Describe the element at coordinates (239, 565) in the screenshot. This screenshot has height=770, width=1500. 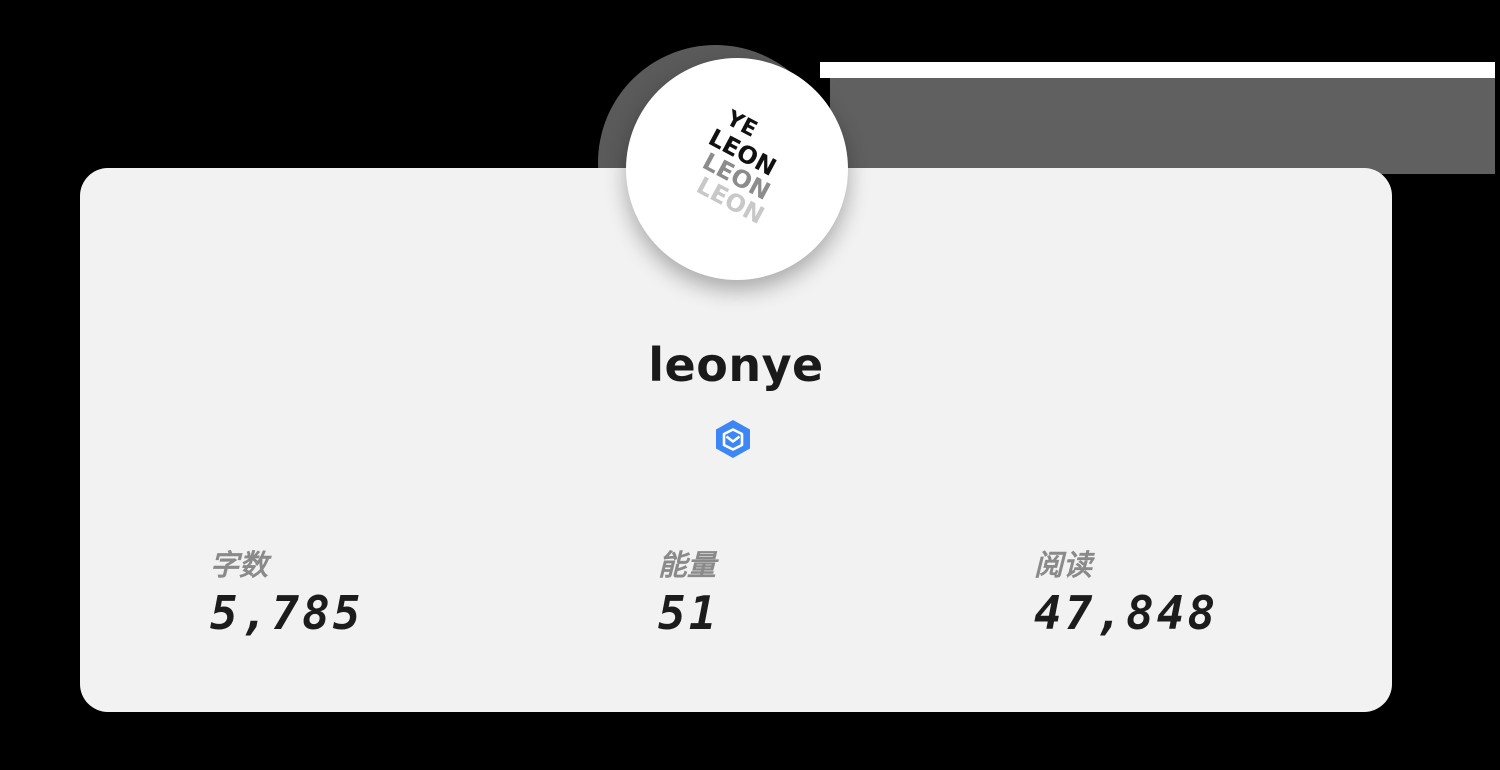
I see `stat-label-word-count: 字数` at that location.